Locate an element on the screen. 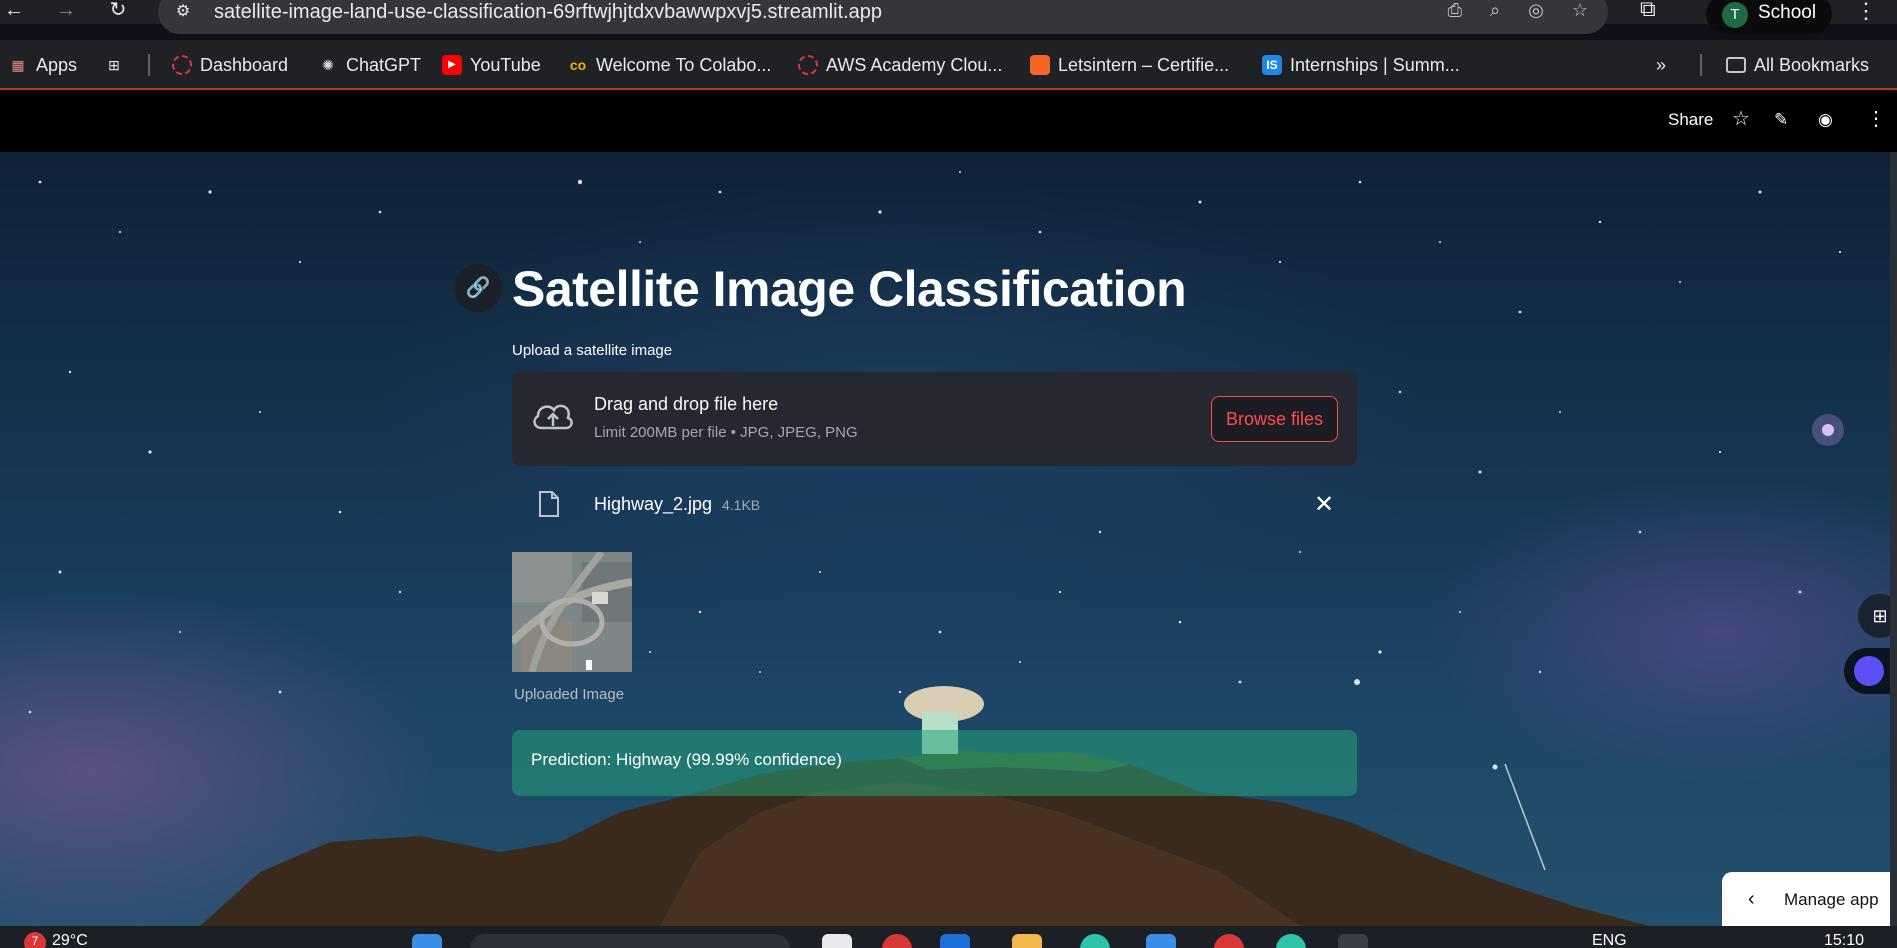  bookmark-youtube: ▶ YouTube is located at coordinates (491, 65).